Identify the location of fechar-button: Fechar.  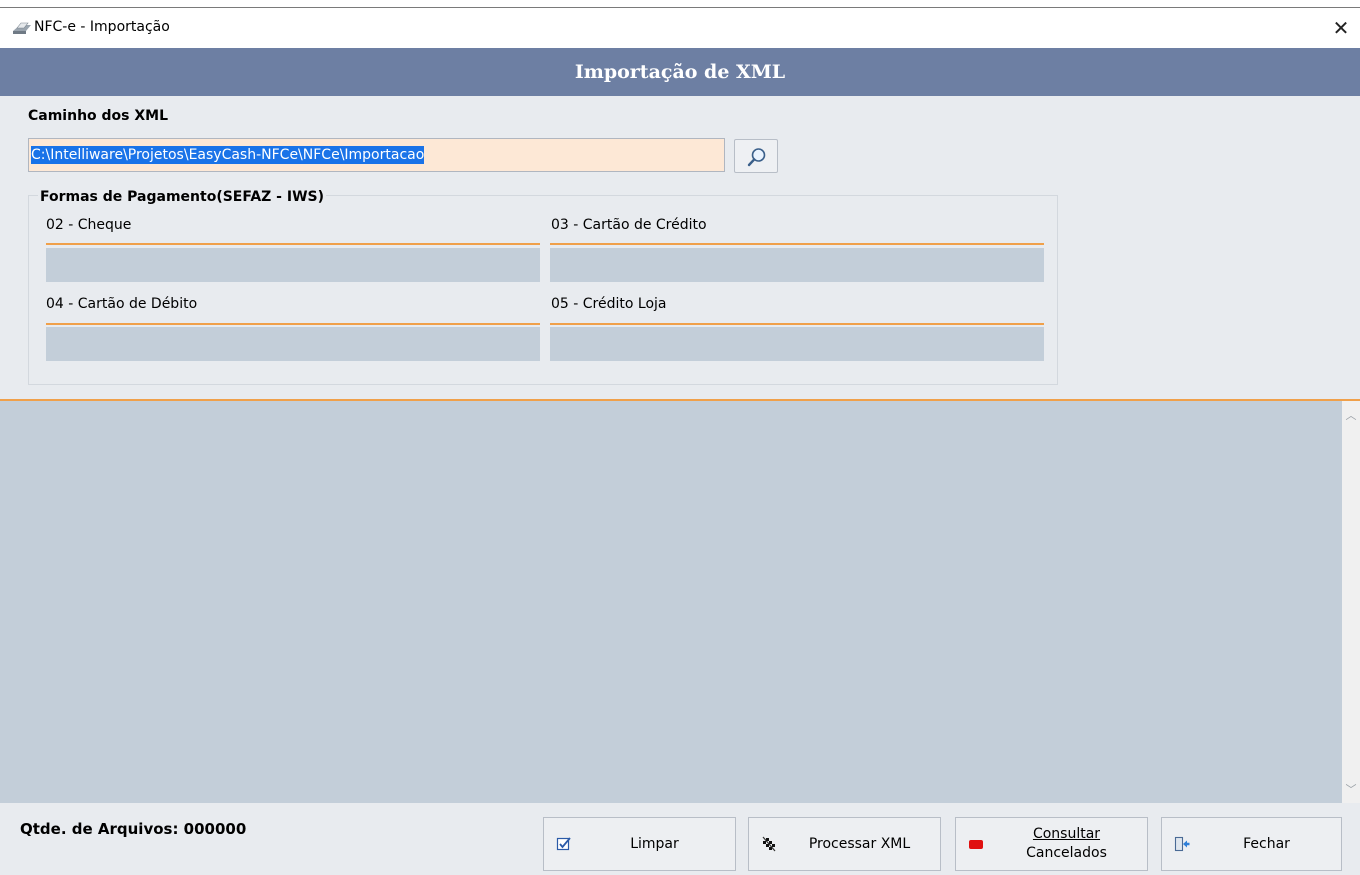
(1251, 844).